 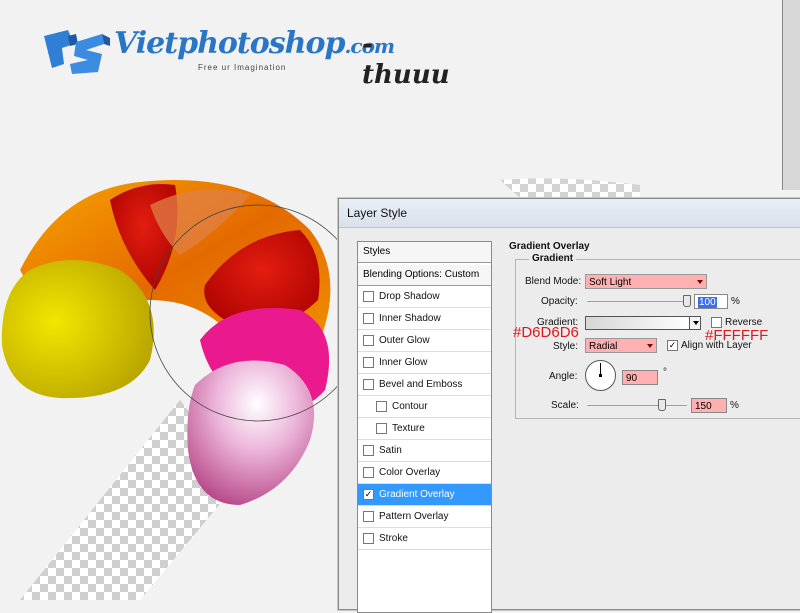 What do you see at coordinates (640, 377) in the screenshot?
I see `angle-input: 90` at bounding box center [640, 377].